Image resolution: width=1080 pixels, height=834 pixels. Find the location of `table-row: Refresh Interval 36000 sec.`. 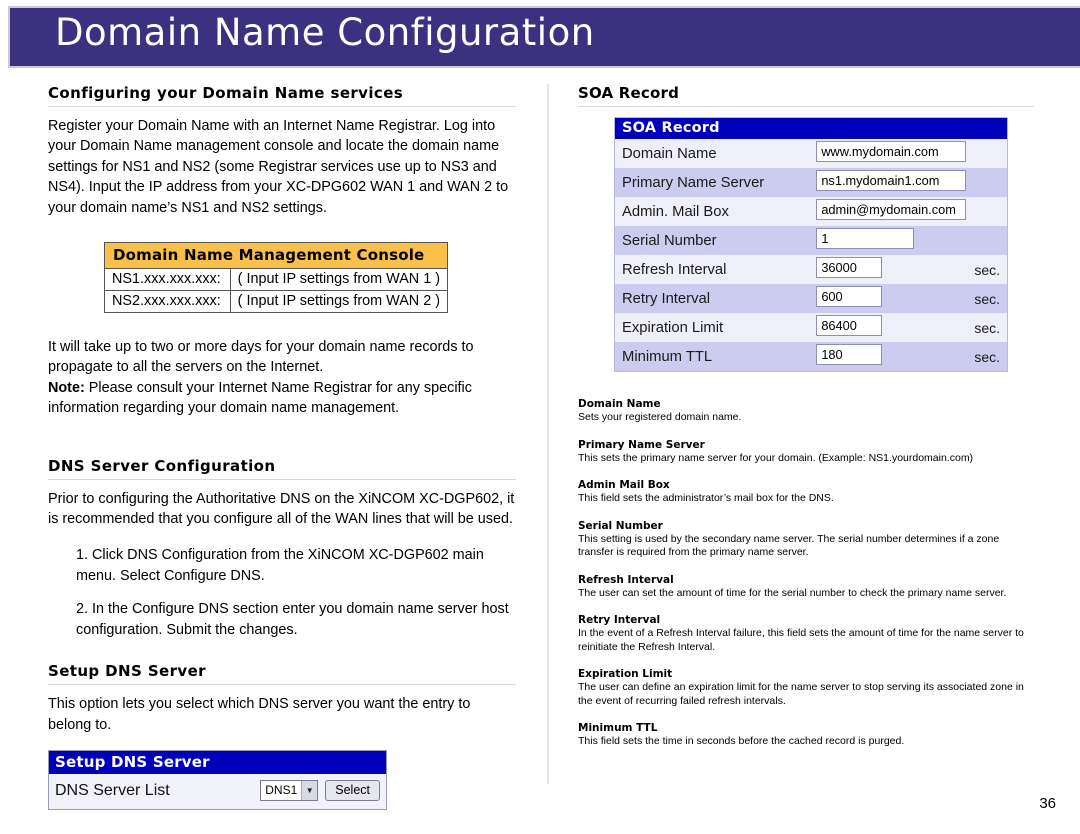

table-row: Refresh Interval 36000 sec. is located at coordinates (811, 269).